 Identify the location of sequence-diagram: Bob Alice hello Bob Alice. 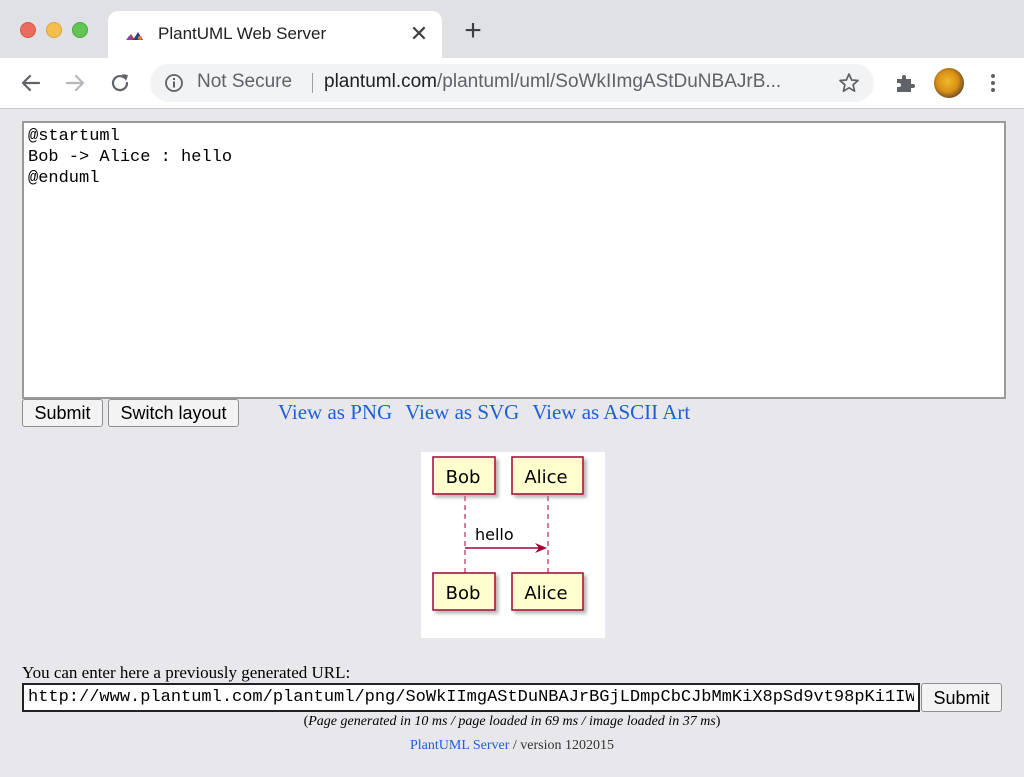
(508, 533).